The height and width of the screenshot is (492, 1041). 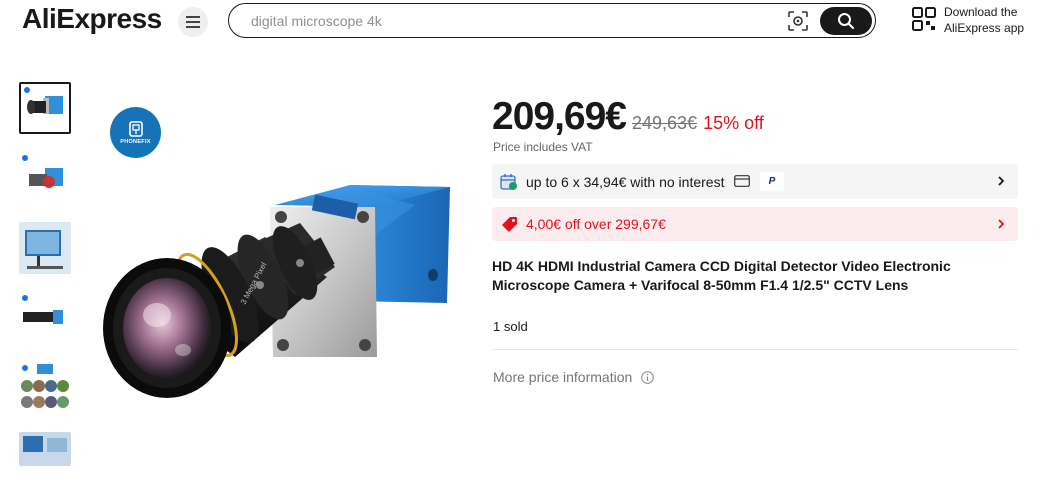 I want to click on installment-text: up to 6 x 34,94€ with no interest, so click(x=625, y=182).